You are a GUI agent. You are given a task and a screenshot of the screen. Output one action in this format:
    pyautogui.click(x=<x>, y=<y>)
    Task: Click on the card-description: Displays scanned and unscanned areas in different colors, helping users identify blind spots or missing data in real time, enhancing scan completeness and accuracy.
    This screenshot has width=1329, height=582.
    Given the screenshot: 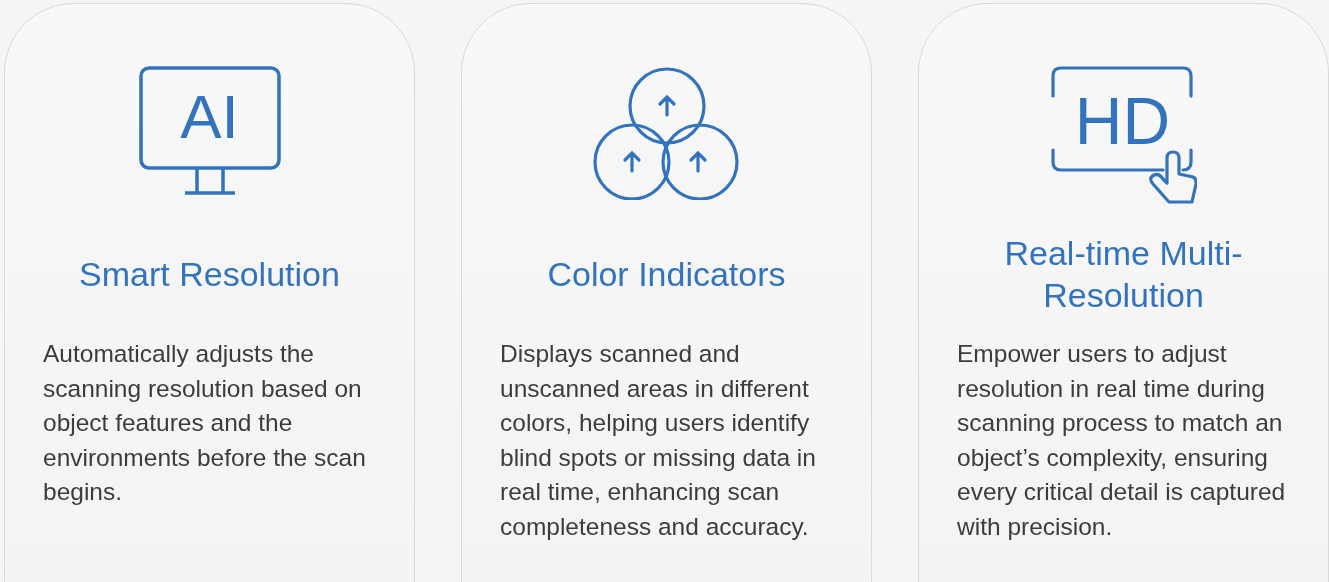 What is the action you would take?
    pyautogui.click(x=658, y=440)
    